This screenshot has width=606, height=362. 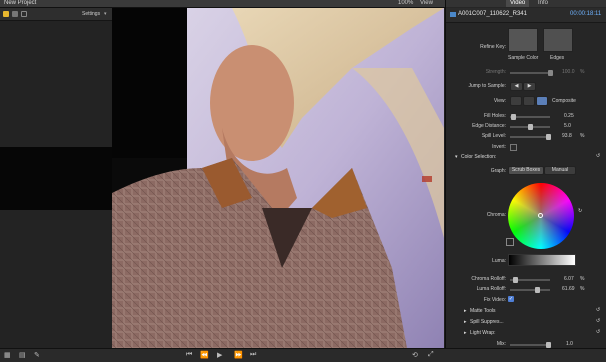 I want to click on chroma-sample-point, so click(x=540, y=215).